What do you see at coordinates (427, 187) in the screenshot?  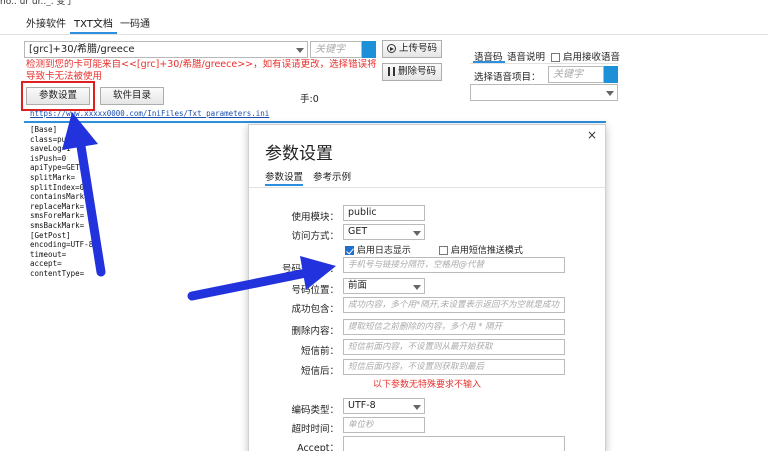 I see `dialog-tab-divider` at bounding box center [427, 187].